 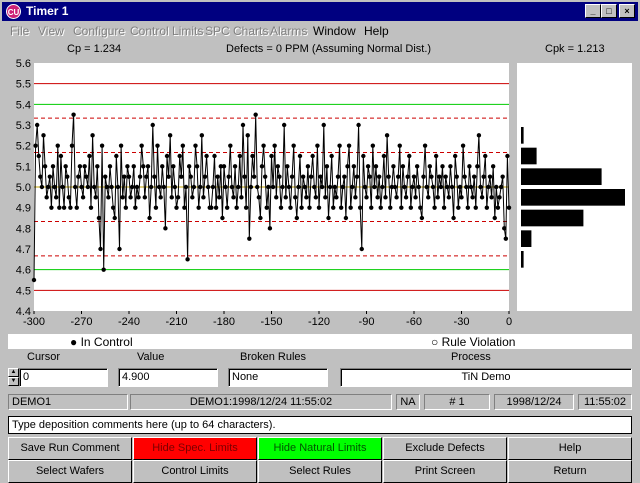 What do you see at coordinates (13, 372) in the screenshot?
I see `spin-up-icon: ▲` at bounding box center [13, 372].